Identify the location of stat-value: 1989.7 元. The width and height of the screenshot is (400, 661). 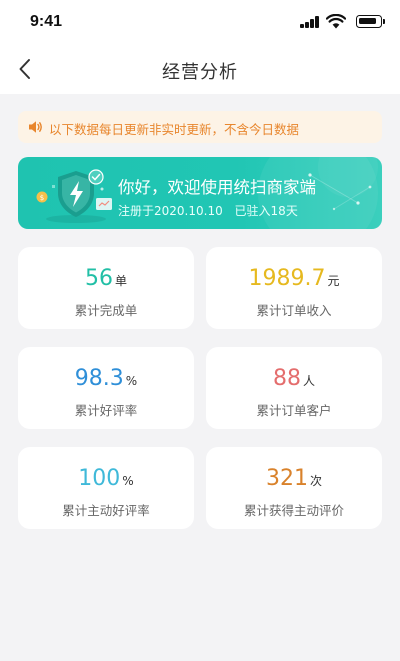
(294, 278).